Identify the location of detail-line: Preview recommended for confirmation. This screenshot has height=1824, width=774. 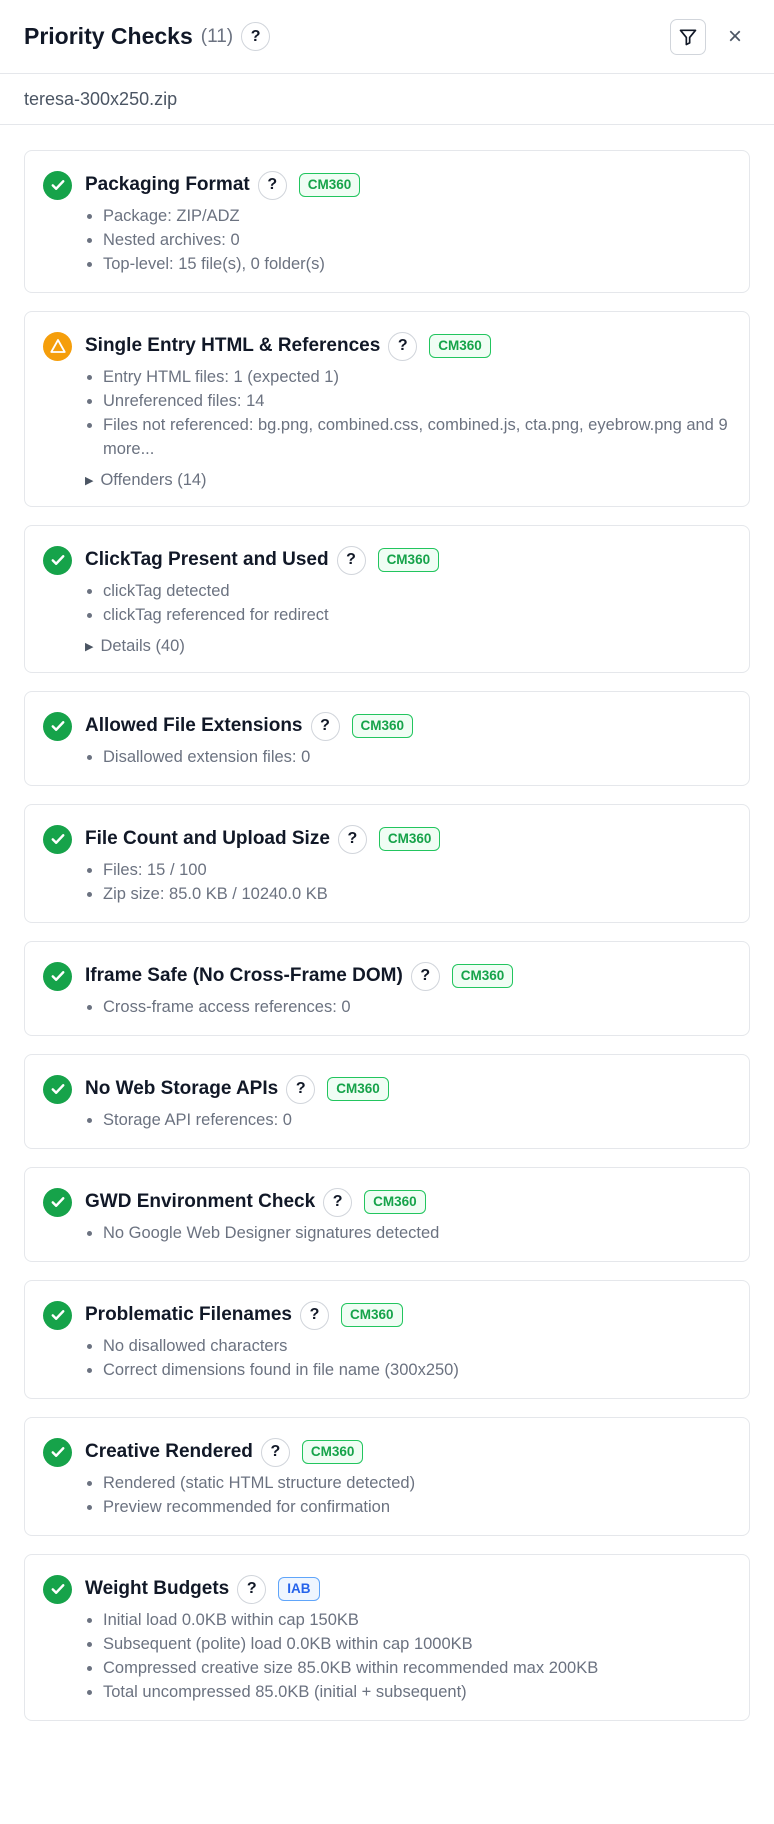
(408, 1507).